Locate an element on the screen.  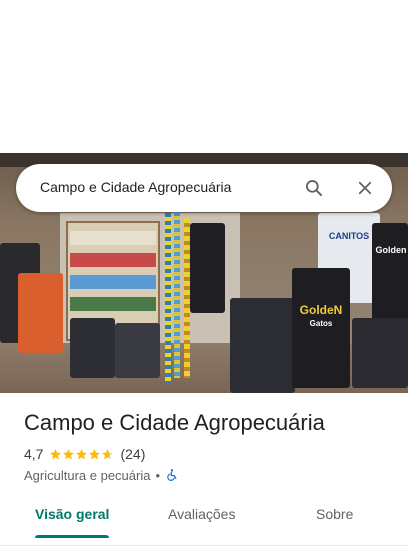
photo-bag-golden is located at coordinates (390, 273).